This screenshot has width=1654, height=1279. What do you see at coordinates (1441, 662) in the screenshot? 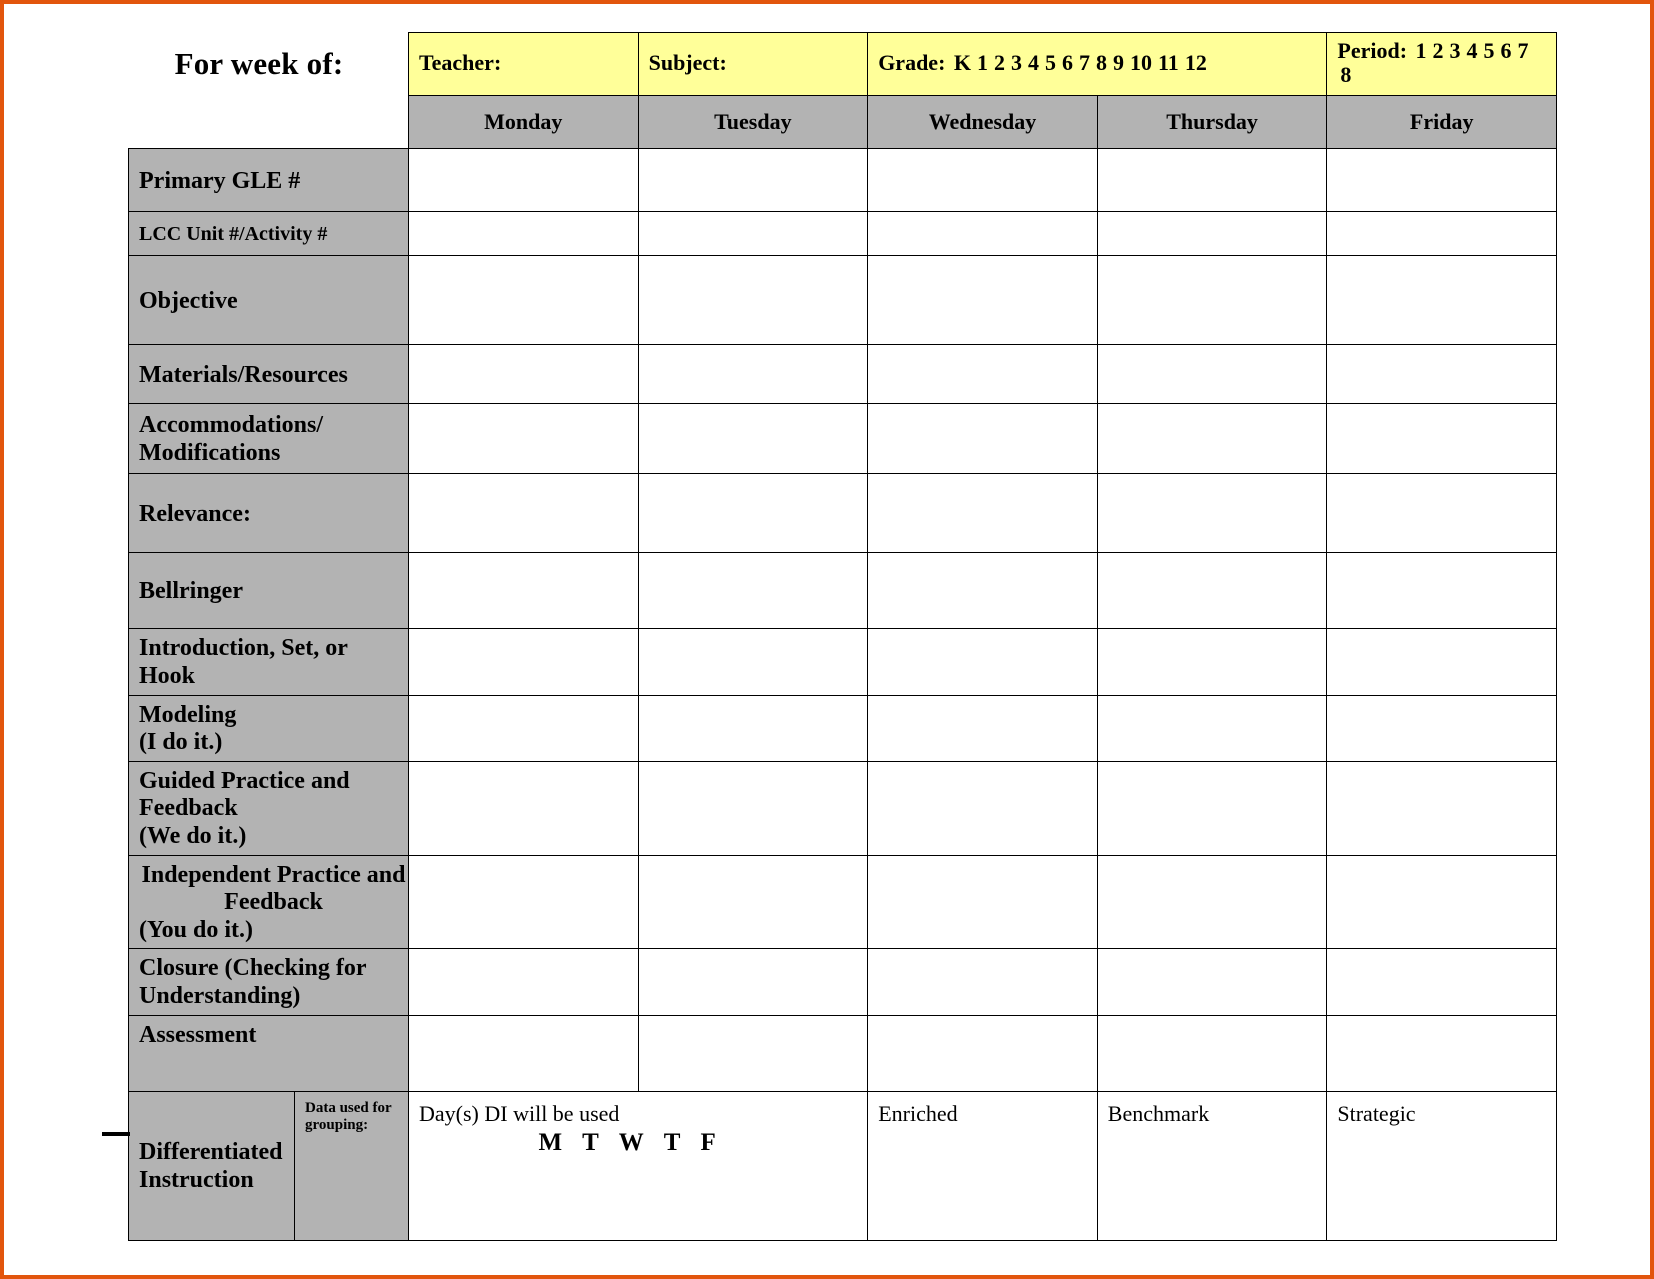
I see `cell-introduction-friday` at bounding box center [1441, 662].